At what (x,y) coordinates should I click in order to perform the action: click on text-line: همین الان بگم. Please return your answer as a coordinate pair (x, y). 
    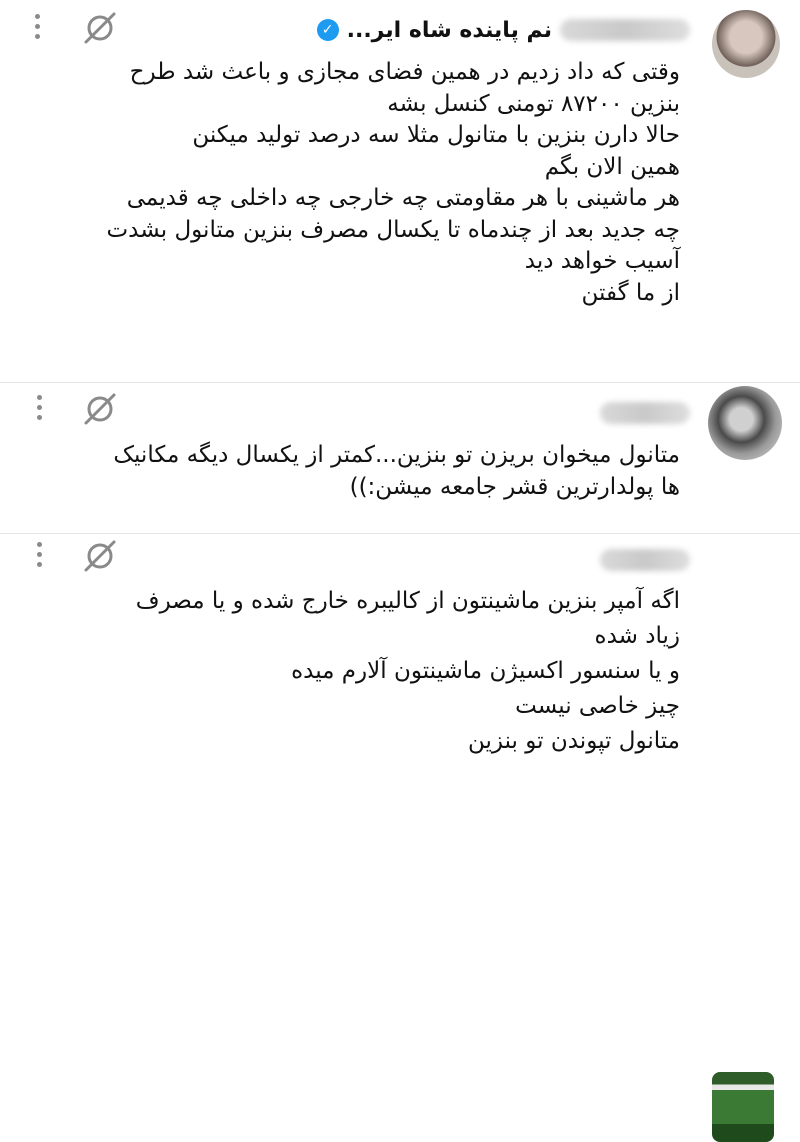
    Looking at the image, I should click on (612, 166).